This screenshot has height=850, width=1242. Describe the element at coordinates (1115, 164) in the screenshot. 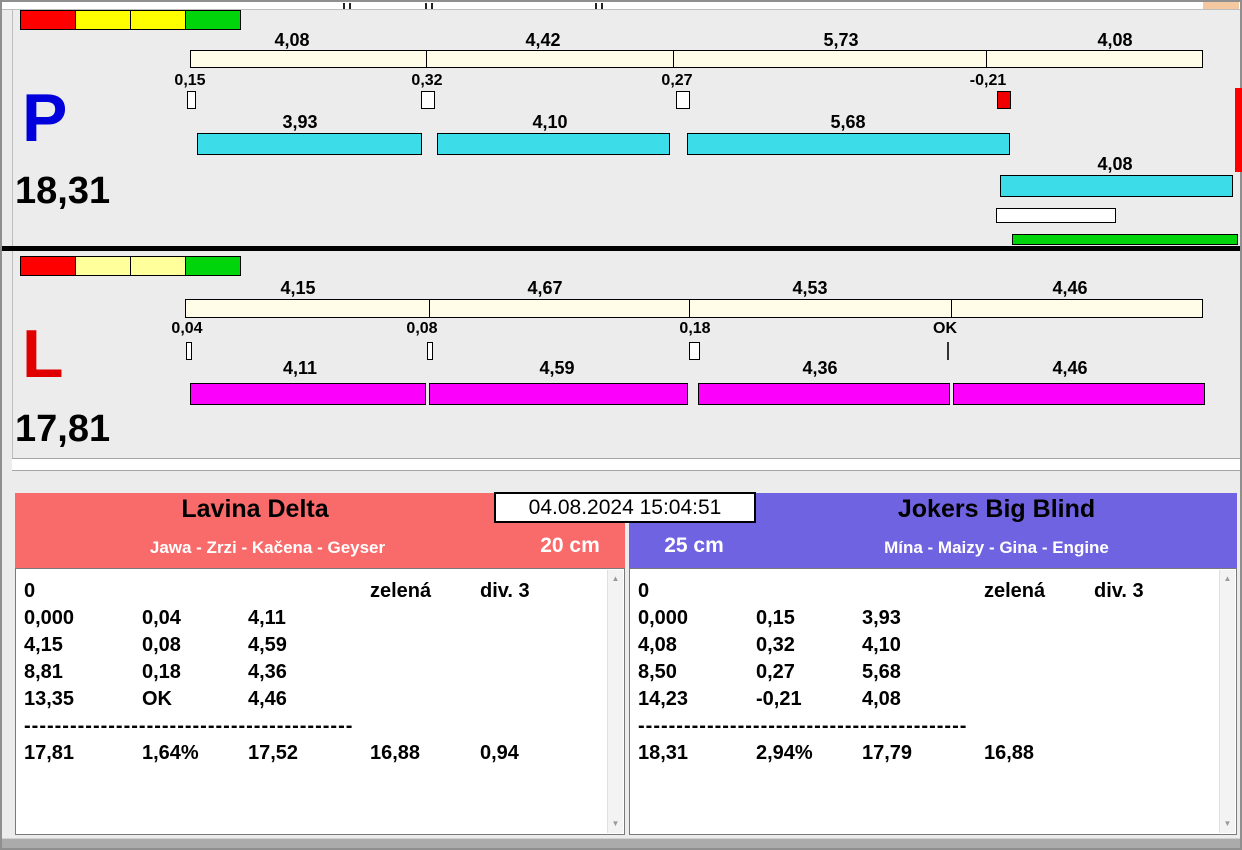

I see `dog-time-label: 4,08` at that location.